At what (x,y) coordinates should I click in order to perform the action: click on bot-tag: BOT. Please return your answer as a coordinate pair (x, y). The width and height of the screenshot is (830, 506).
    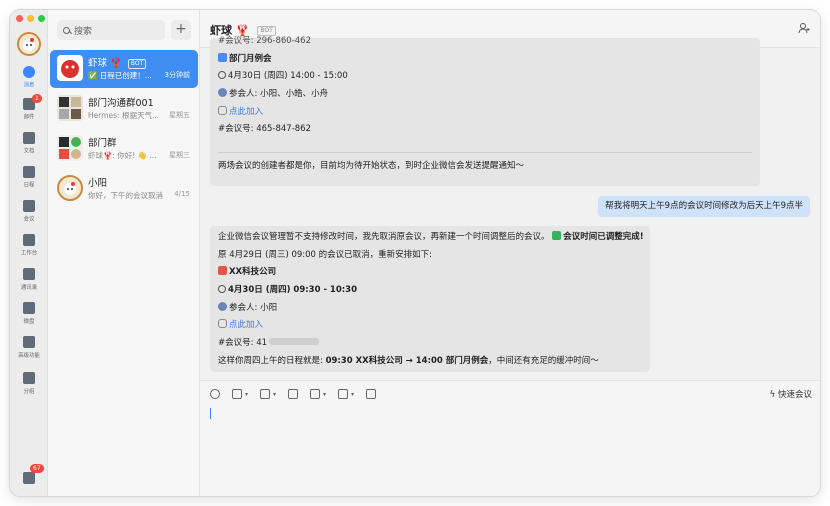
    Looking at the image, I should click on (137, 64).